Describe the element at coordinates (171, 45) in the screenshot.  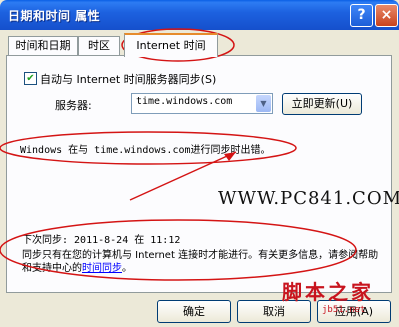
I see `tab-internet-time: Internet 时间` at that location.